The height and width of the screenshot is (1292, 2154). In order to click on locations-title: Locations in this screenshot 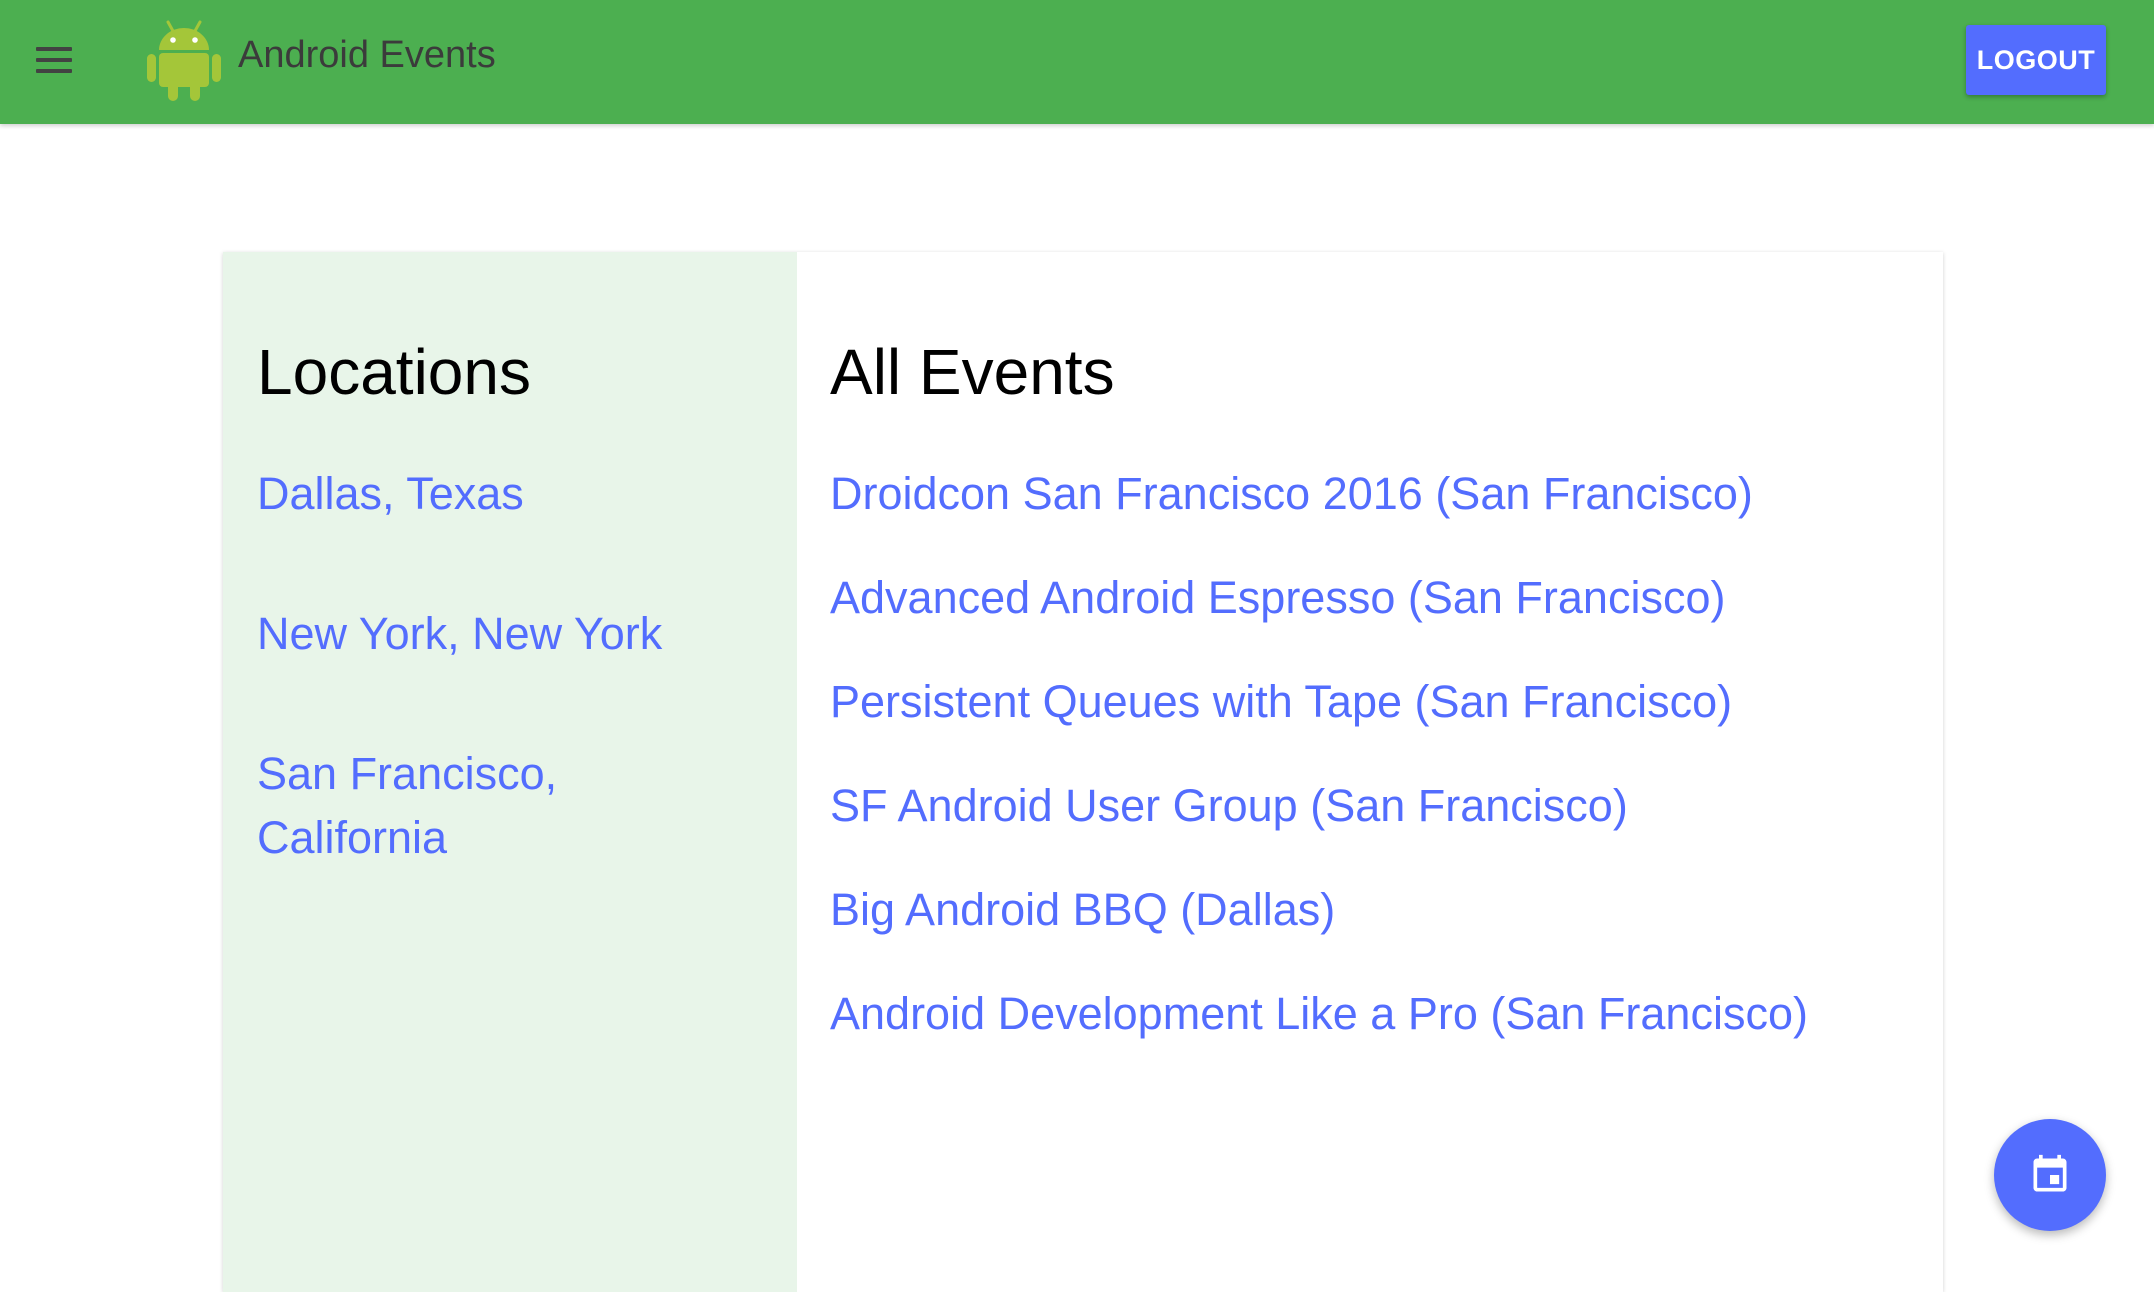, I will do `click(394, 372)`.